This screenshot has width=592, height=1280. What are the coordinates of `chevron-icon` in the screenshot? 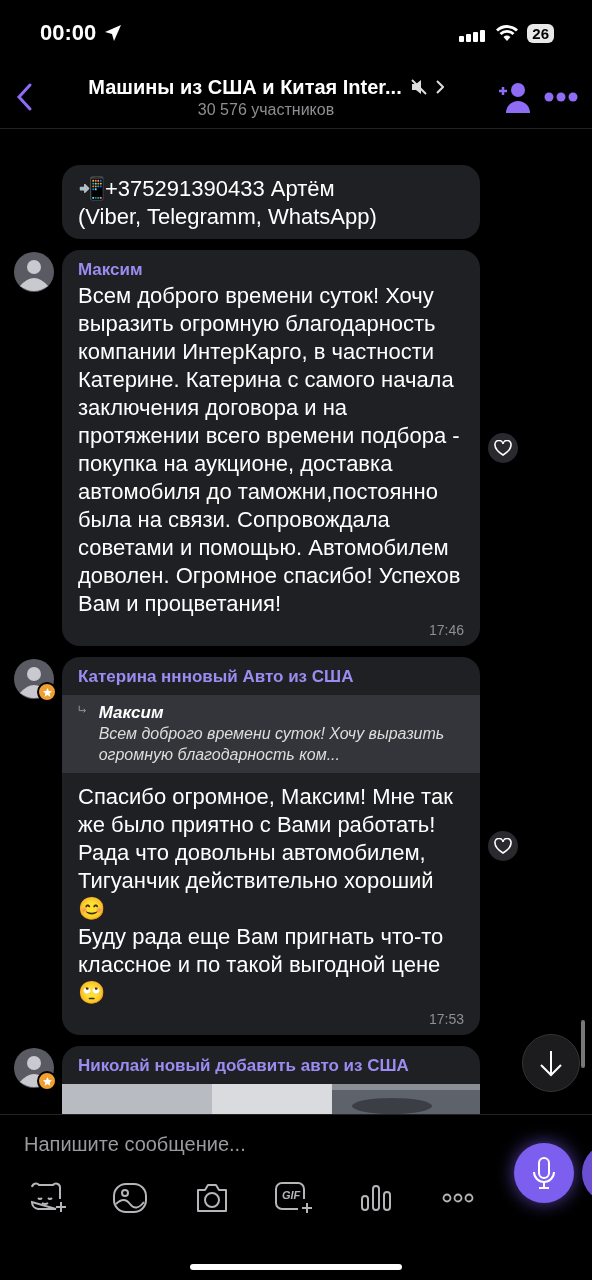 It's located at (439, 87).